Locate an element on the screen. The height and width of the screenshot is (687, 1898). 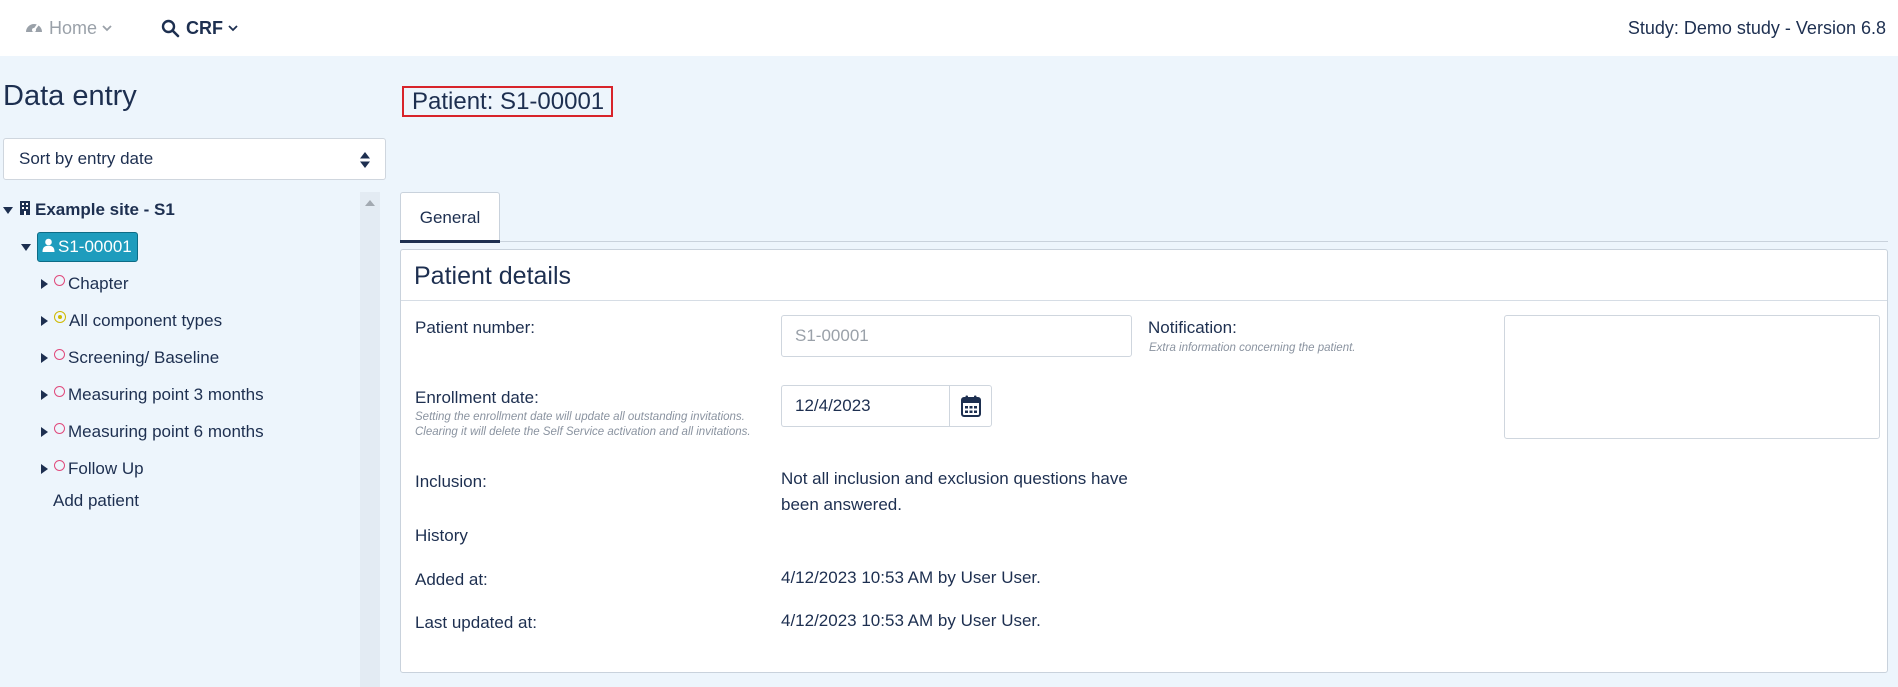
tab-divider is located at coordinates (1144, 241).